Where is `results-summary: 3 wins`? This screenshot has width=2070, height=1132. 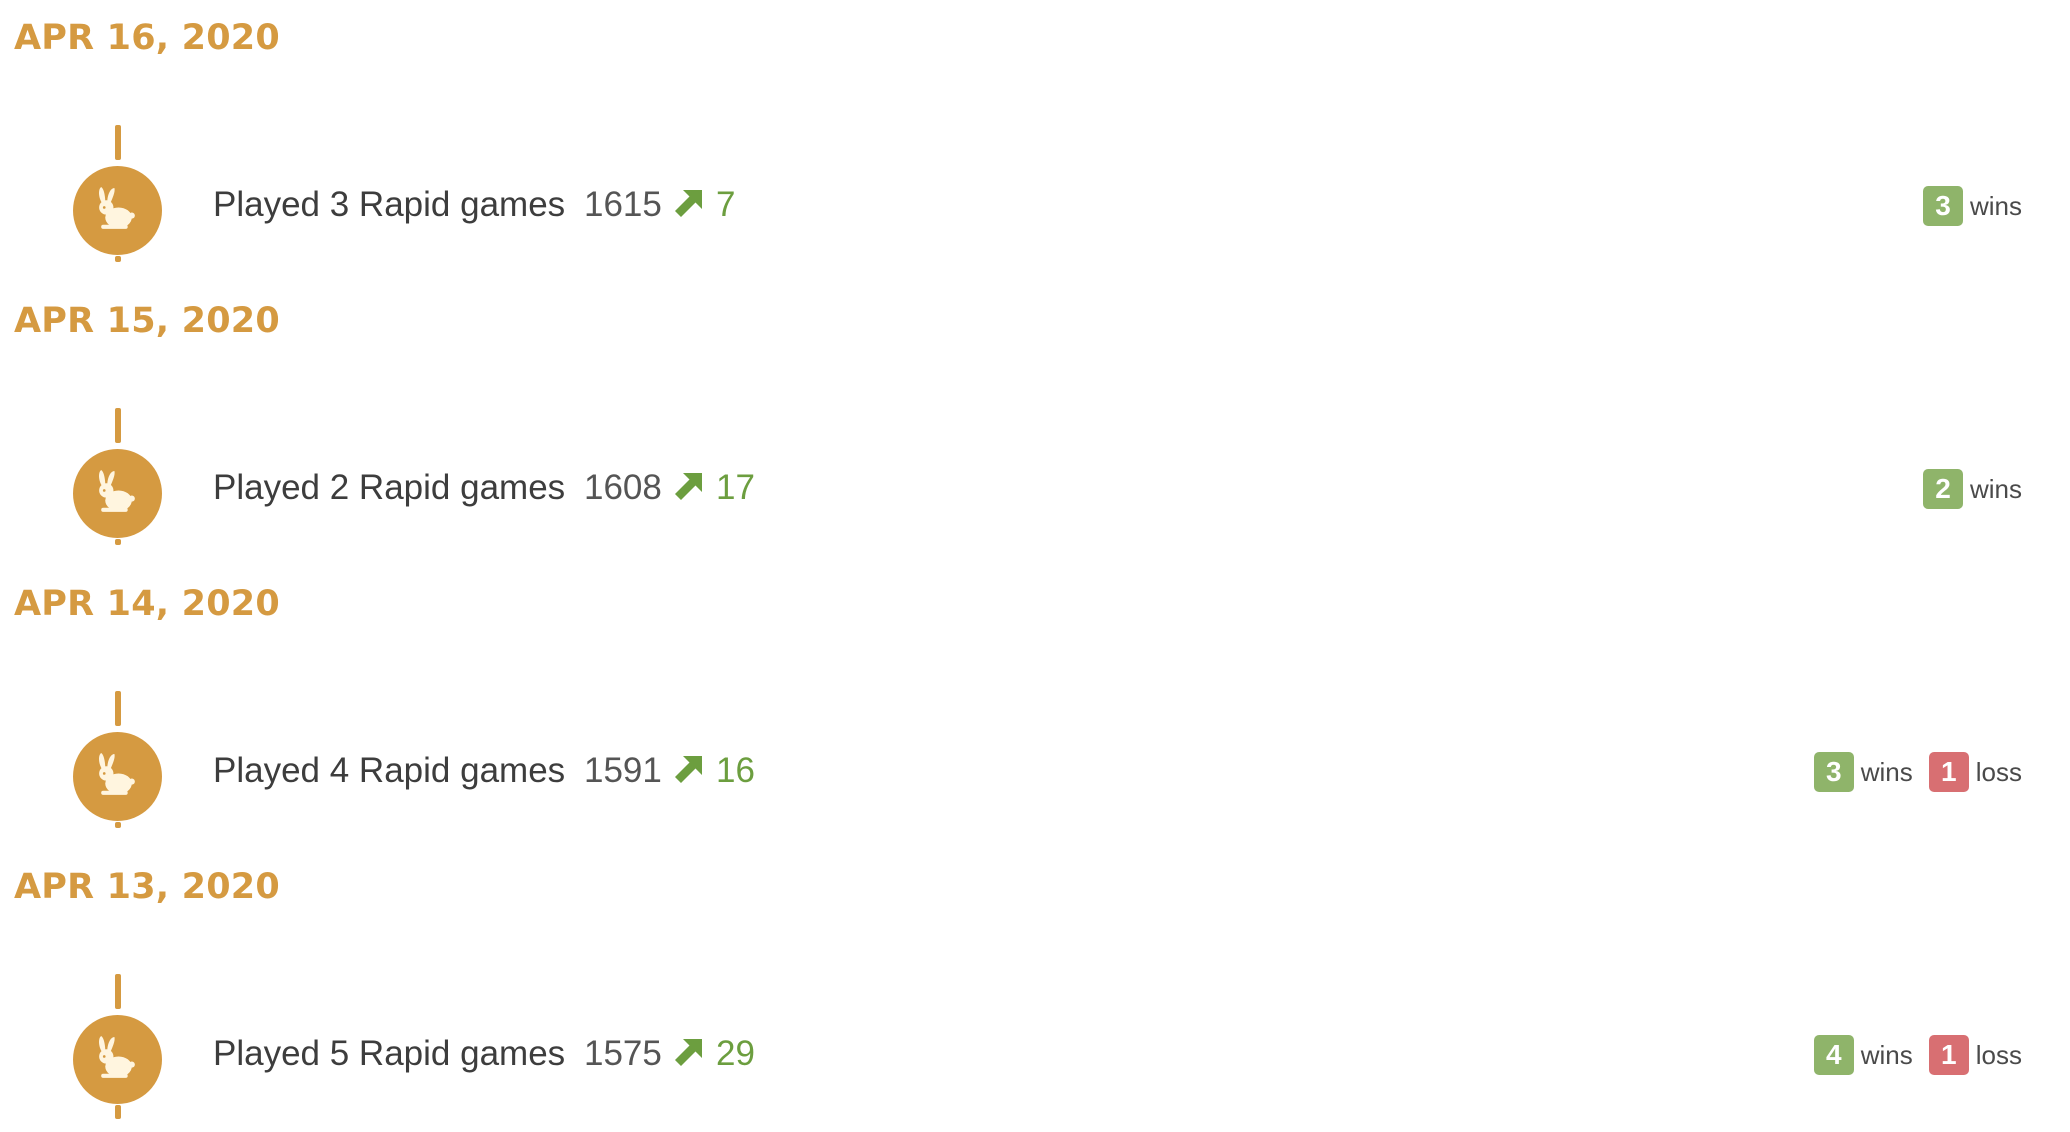 results-summary: 3 wins is located at coordinates (1770, 206).